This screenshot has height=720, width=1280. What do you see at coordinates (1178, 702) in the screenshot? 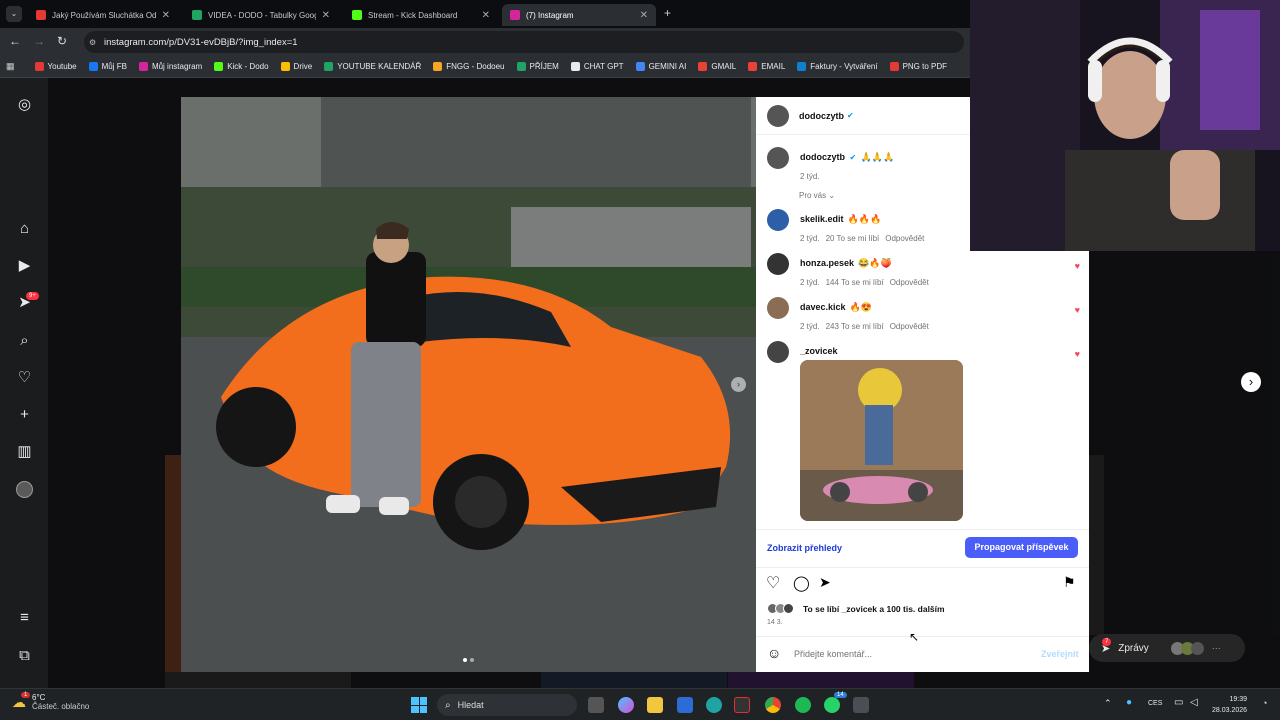
I see `network-icon: ▭` at bounding box center [1178, 702].